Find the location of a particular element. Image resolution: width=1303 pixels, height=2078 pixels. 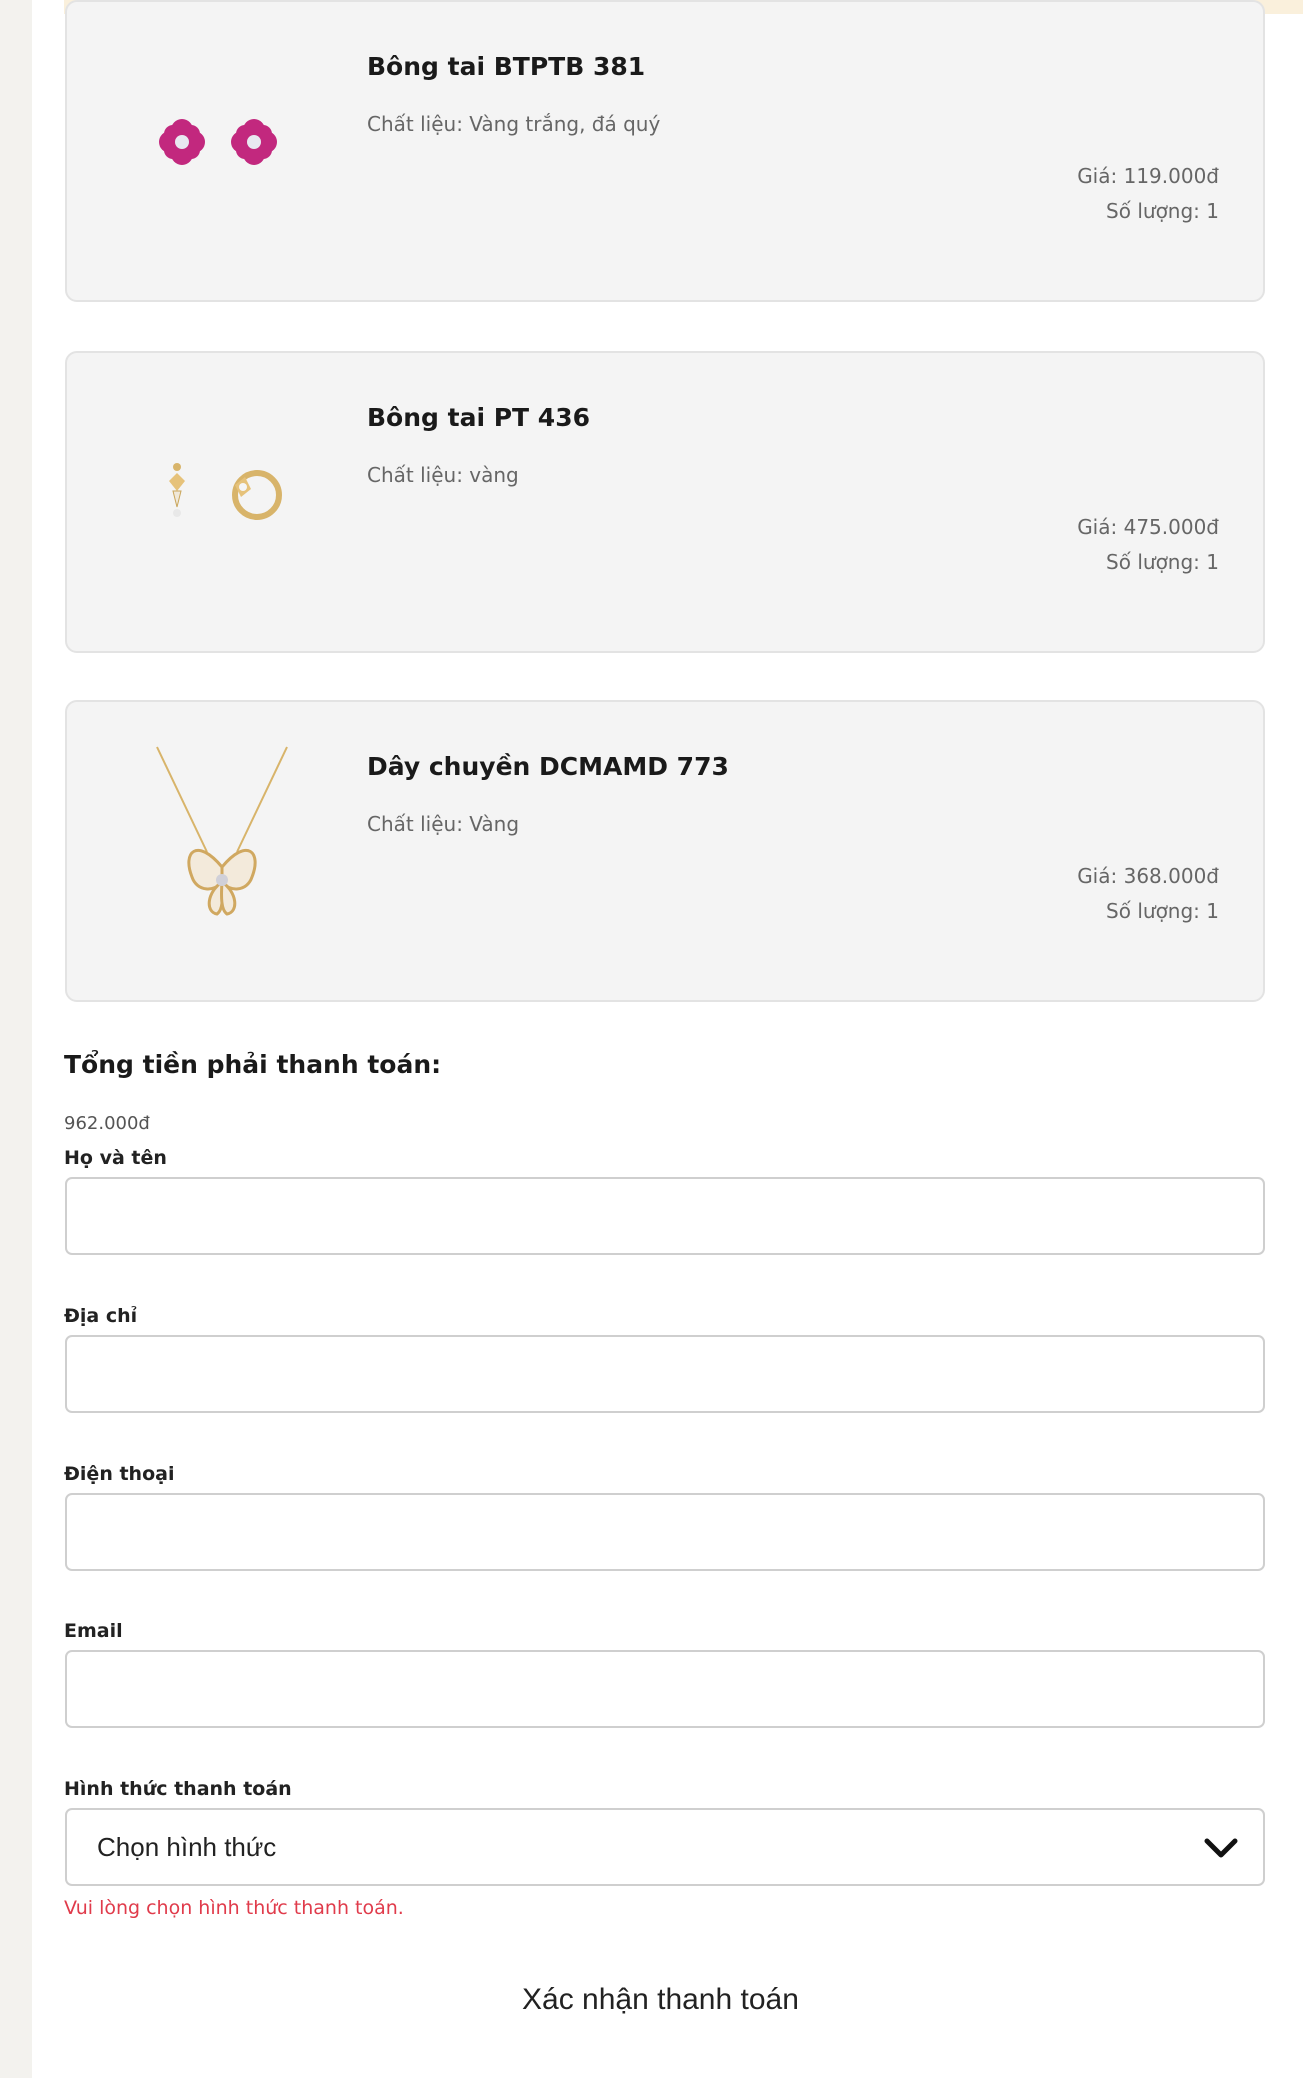

product-price: Giá: 475.000đ is located at coordinates (1148, 527).